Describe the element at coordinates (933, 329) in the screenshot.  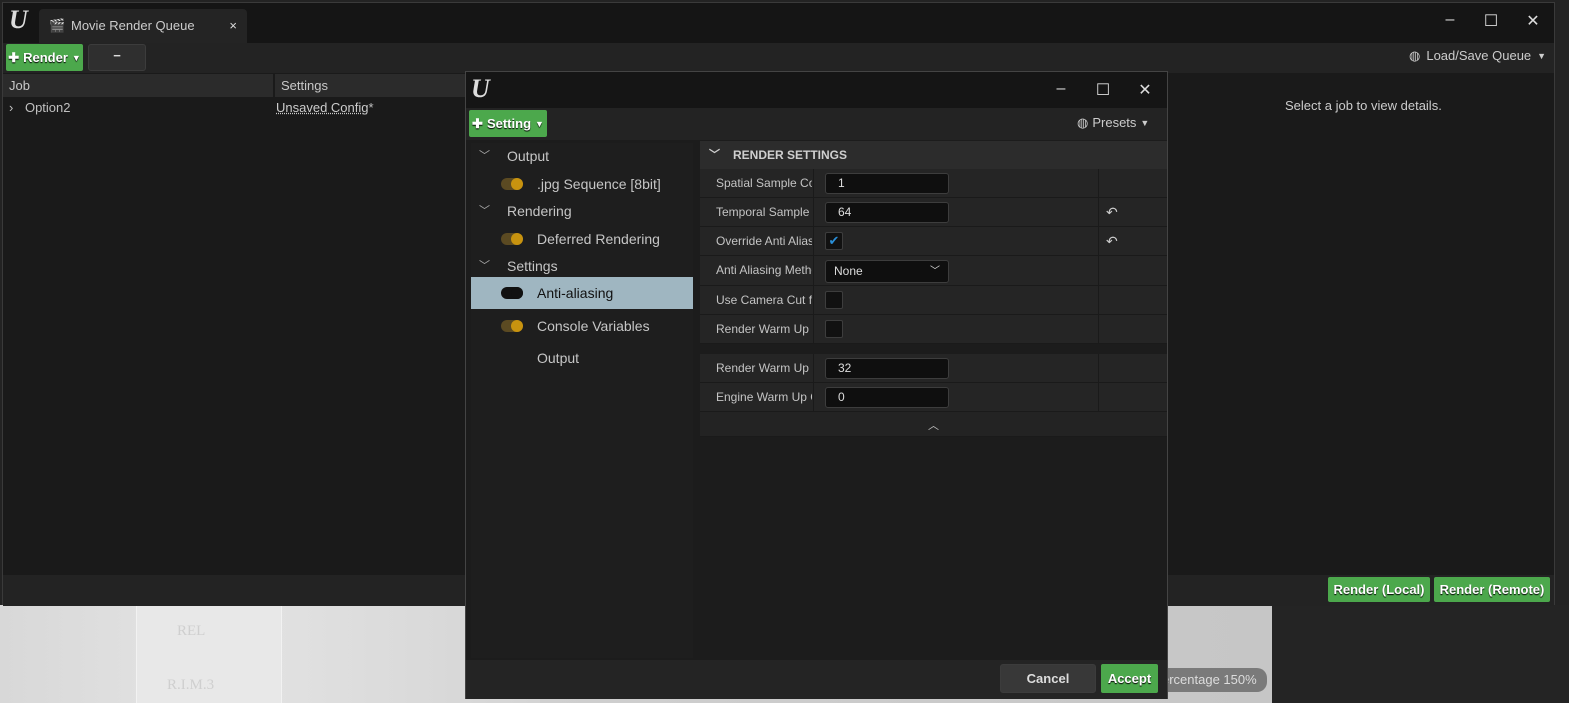
I see `property-render-warm-up-frames: Render Warm Up Frames` at that location.